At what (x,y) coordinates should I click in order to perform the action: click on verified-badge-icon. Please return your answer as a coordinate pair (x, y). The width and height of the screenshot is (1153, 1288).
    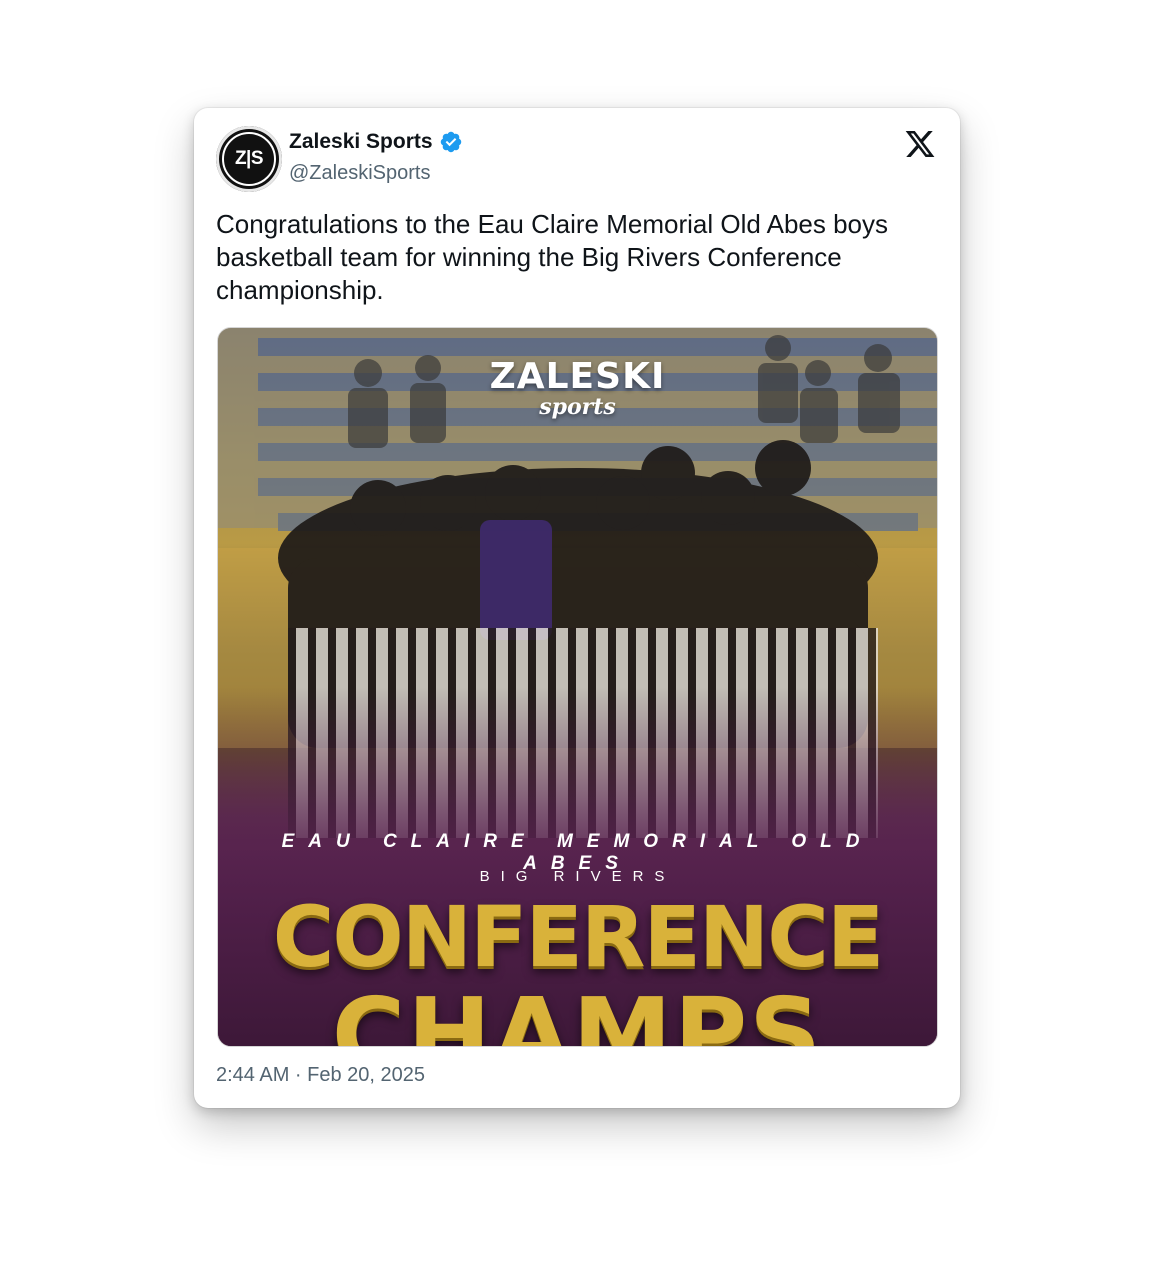
    Looking at the image, I should click on (450, 142).